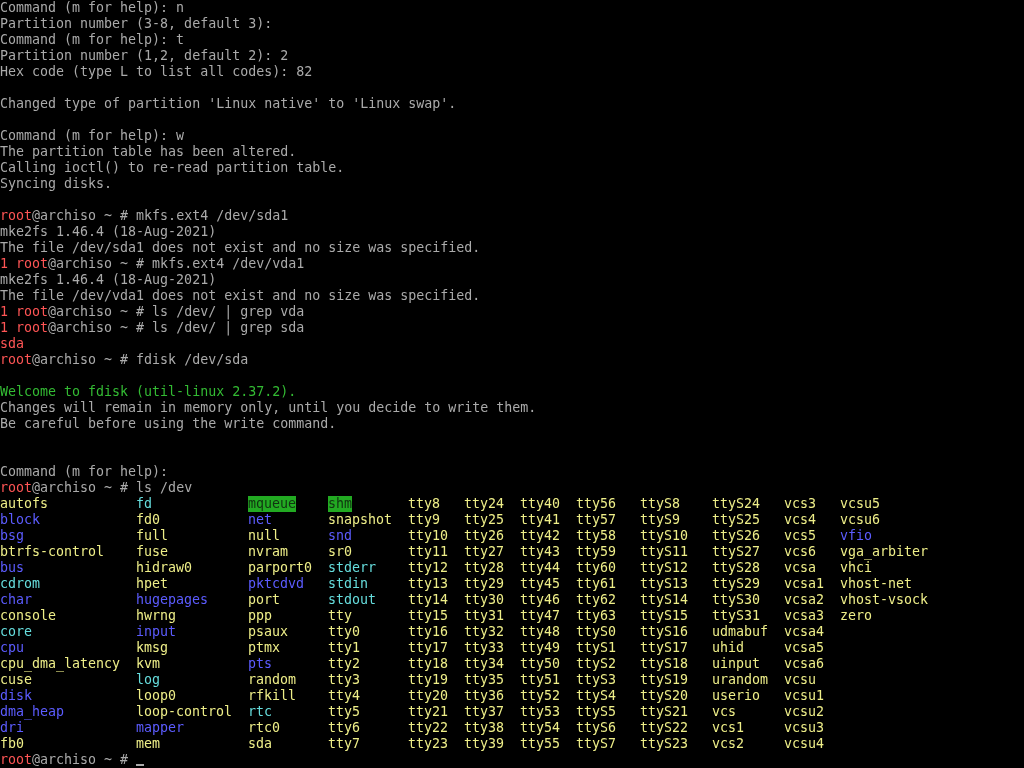 The height and width of the screenshot is (768, 1024). What do you see at coordinates (64, 760) in the screenshot?
I see `terminal-line: root@archiso ~ #` at bounding box center [64, 760].